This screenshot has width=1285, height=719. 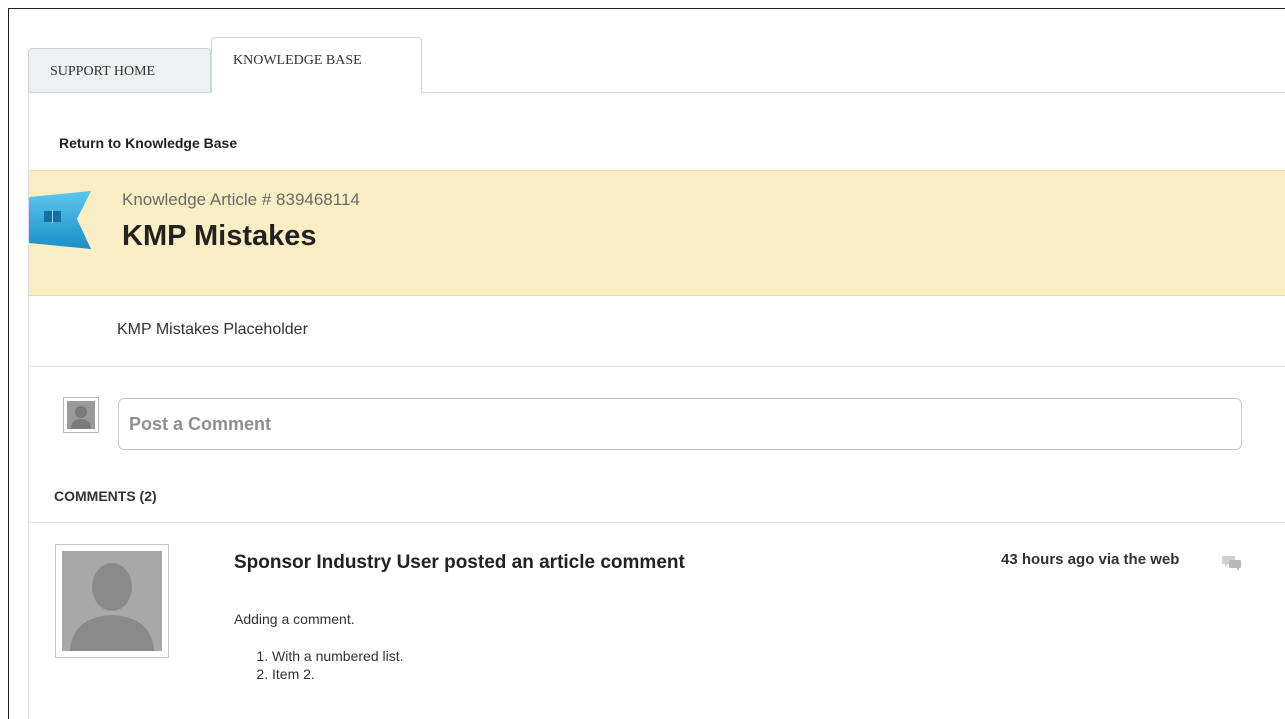 I want to click on comment-author-avatar, so click(x=112, y=601).